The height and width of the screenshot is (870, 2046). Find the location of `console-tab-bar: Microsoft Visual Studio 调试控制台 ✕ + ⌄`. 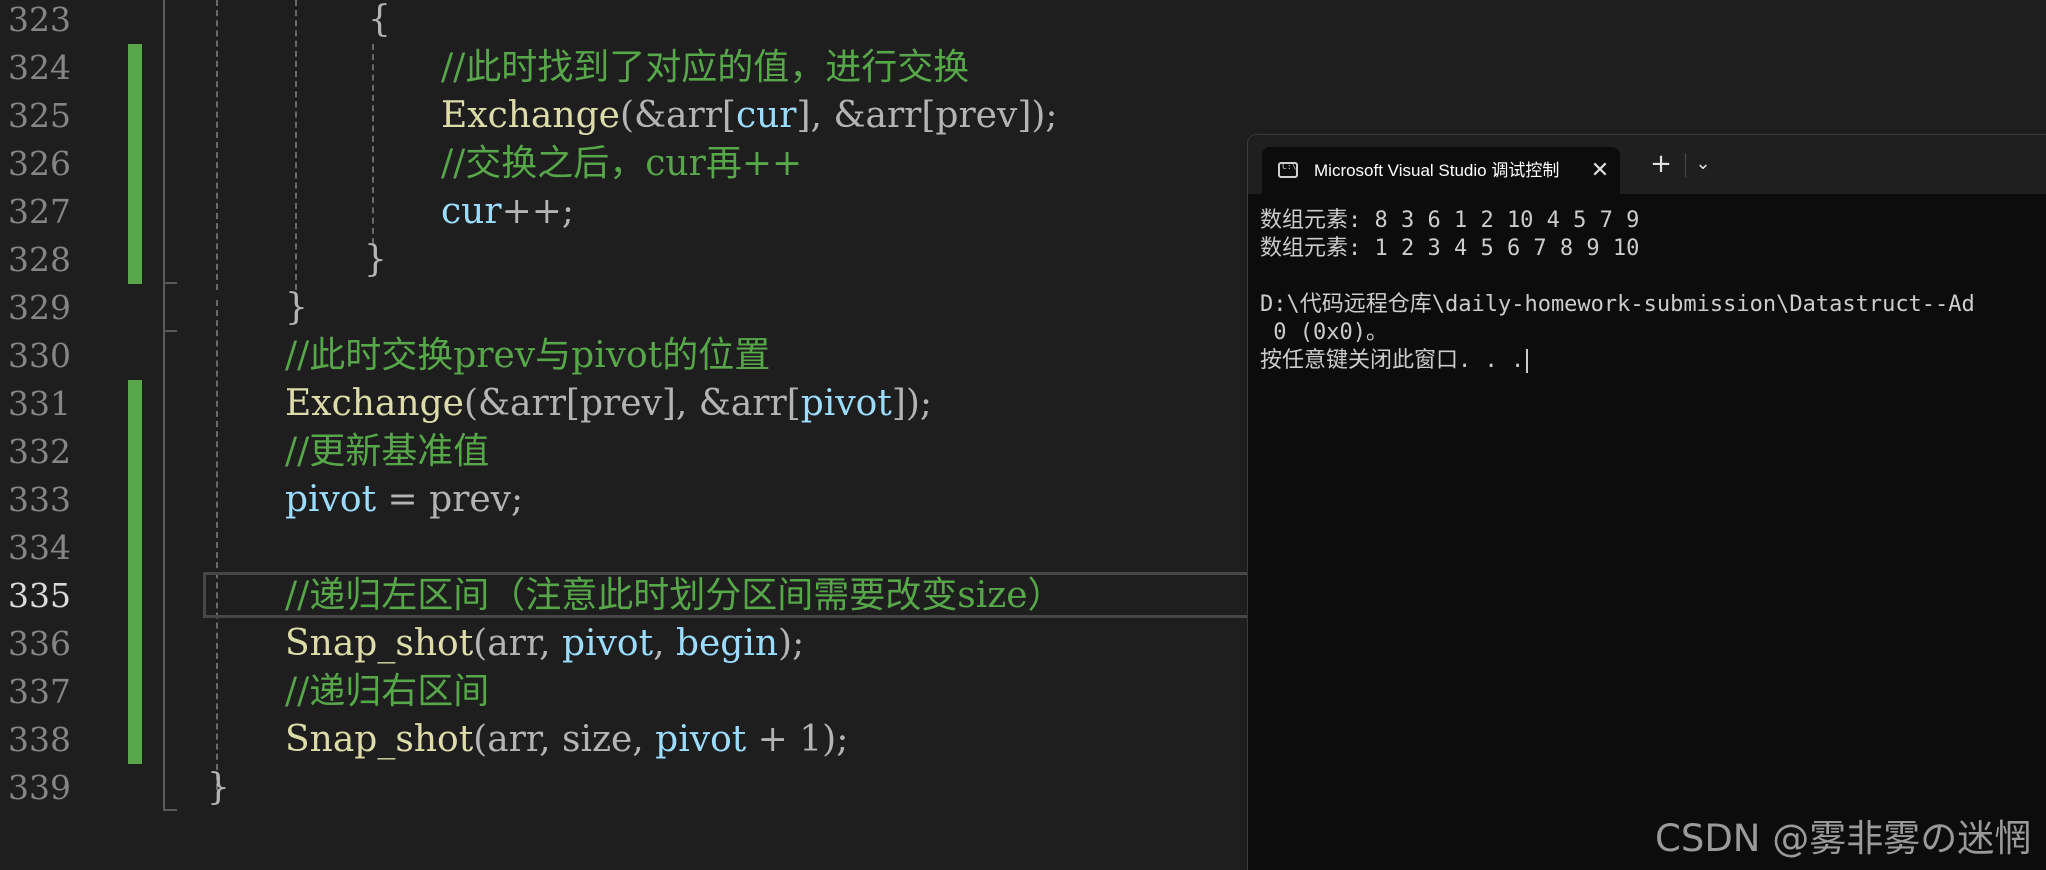

console-tab-bar: Microsoft Visual Studio 调试控制台 ✕ + ⌄ is located at coordinates (1647, 164).